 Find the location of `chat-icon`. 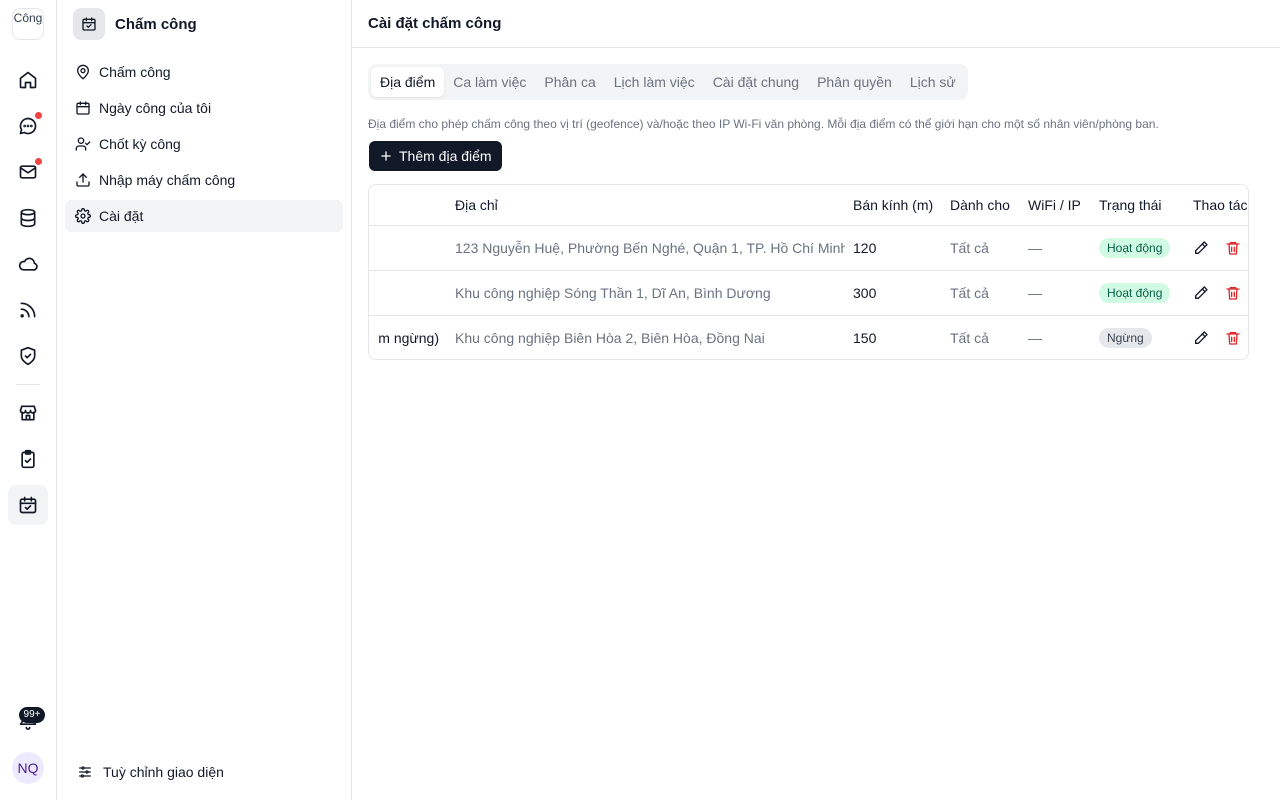

chat-icon is located at coordinates (28, 126).